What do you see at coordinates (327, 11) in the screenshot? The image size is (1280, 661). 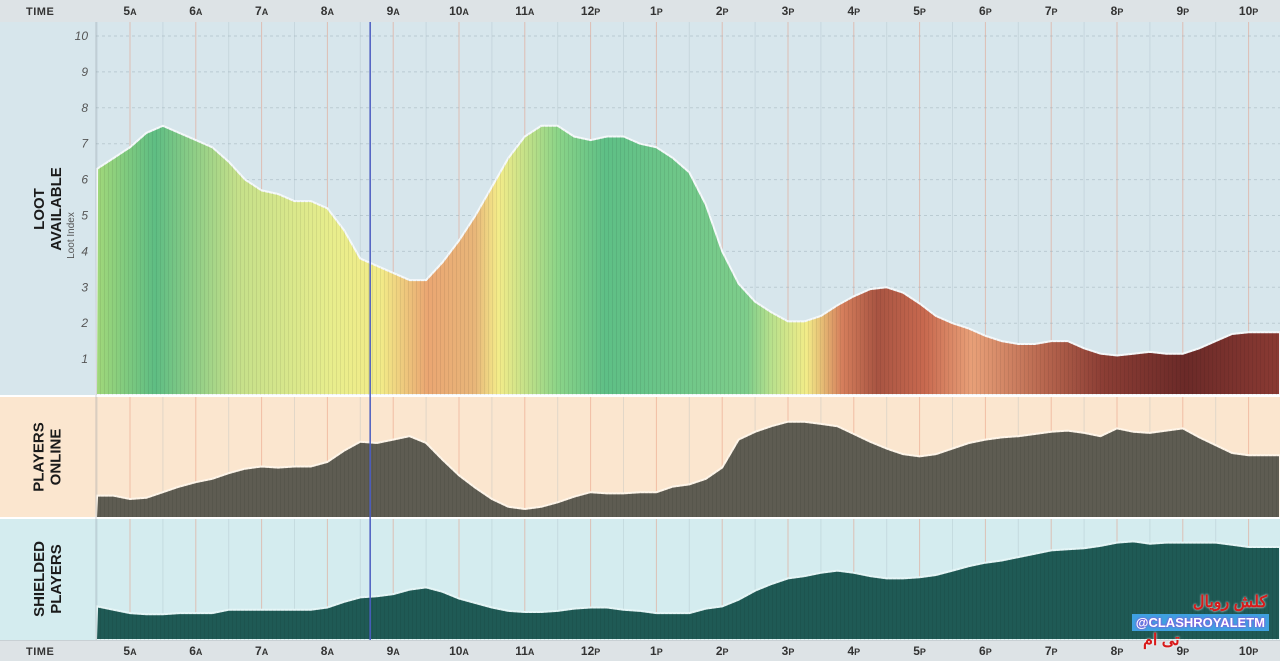 I see `top-hour-tick: 8A` at bounding box center [327, 11].